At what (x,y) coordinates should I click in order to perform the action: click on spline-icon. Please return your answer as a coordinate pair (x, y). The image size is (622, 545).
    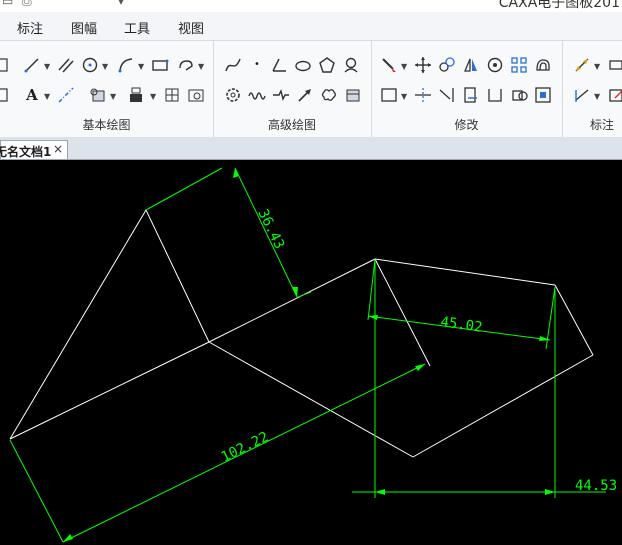
    Looking at the image, I should click on (233, 65).